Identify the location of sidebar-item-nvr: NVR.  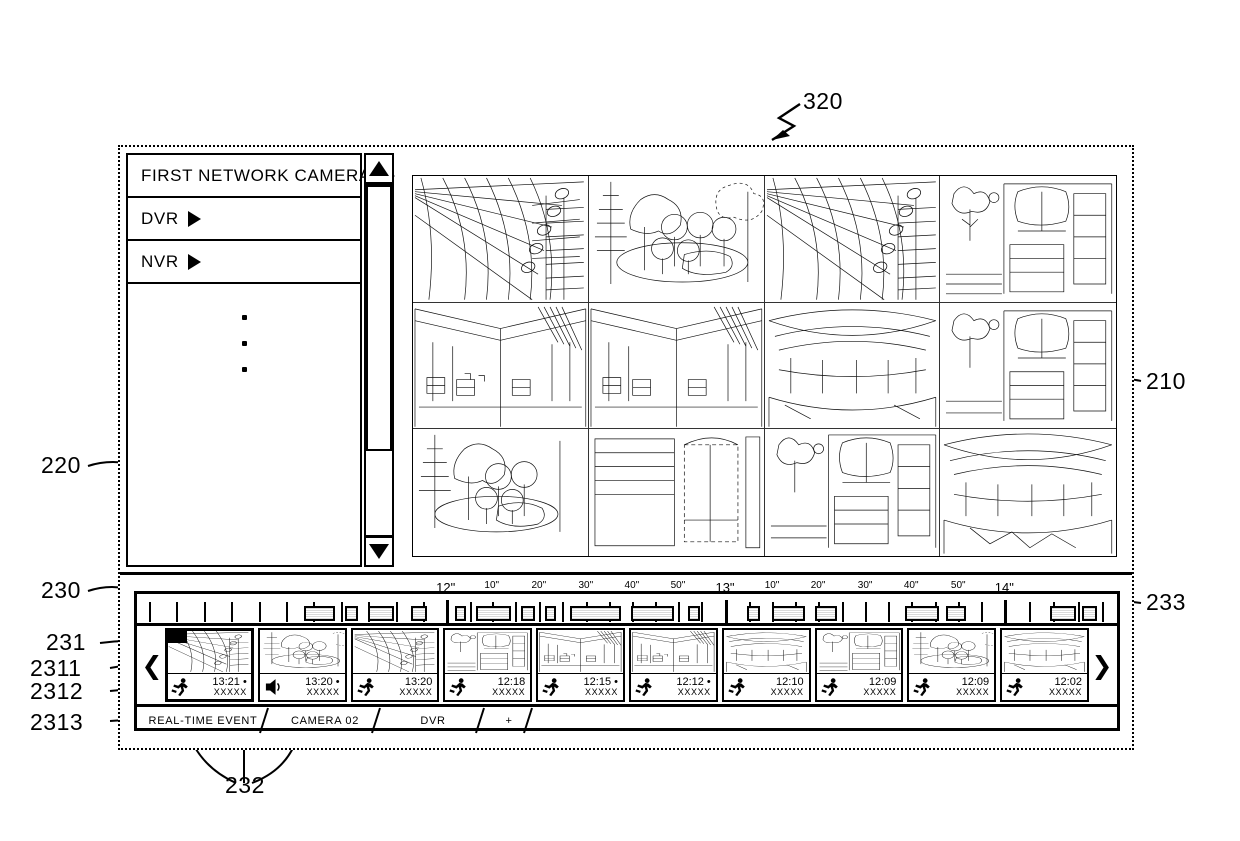
(244, 262).